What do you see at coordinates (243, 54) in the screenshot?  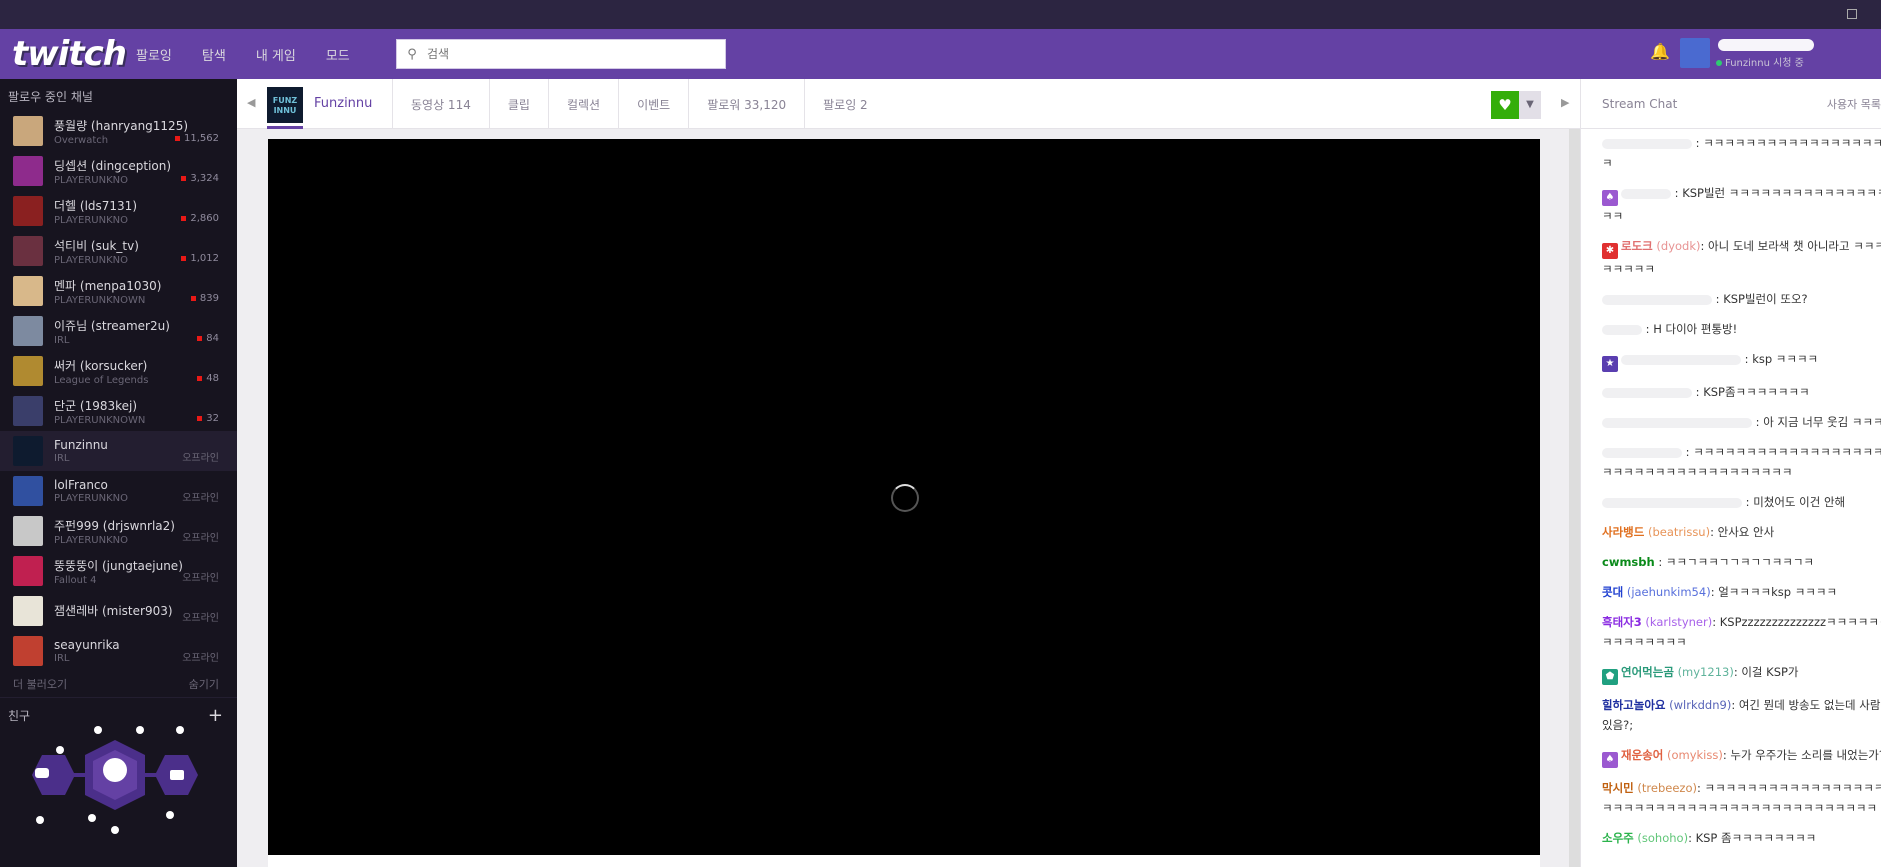 I see `nav-links: 팔로잉 탐색 내 게임 모드` at bounding box center [243, 54].